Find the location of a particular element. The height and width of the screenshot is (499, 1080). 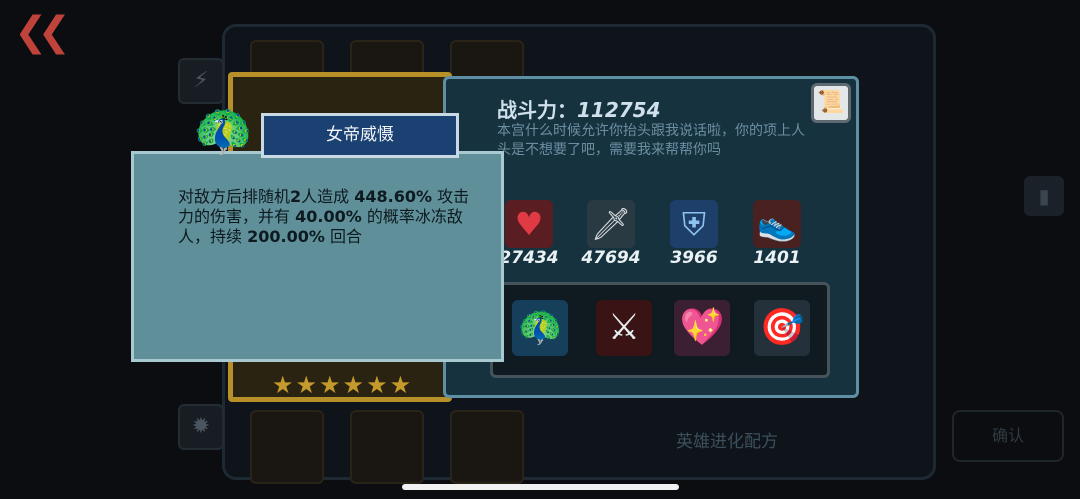

combat-power: 战斗力：112754 is located at coordinates (579, 108).